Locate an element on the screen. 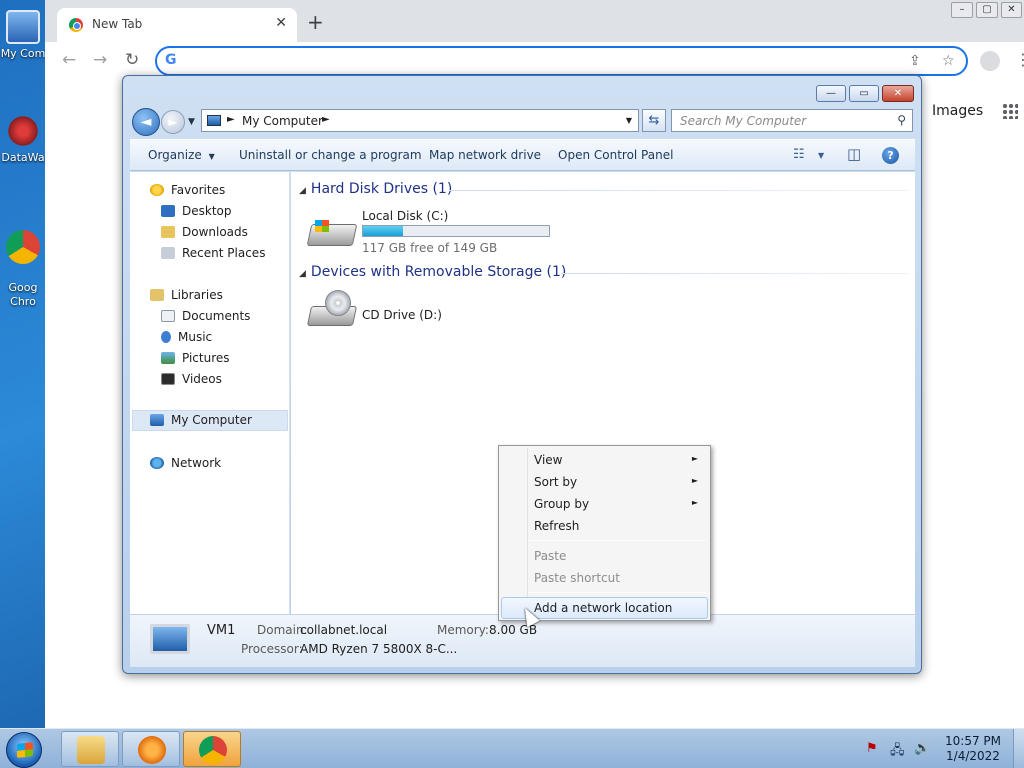 The height and width of the screenshot is (768, 1024). menu-item-group-by: Group by ► is located at coordinates (604, 504).